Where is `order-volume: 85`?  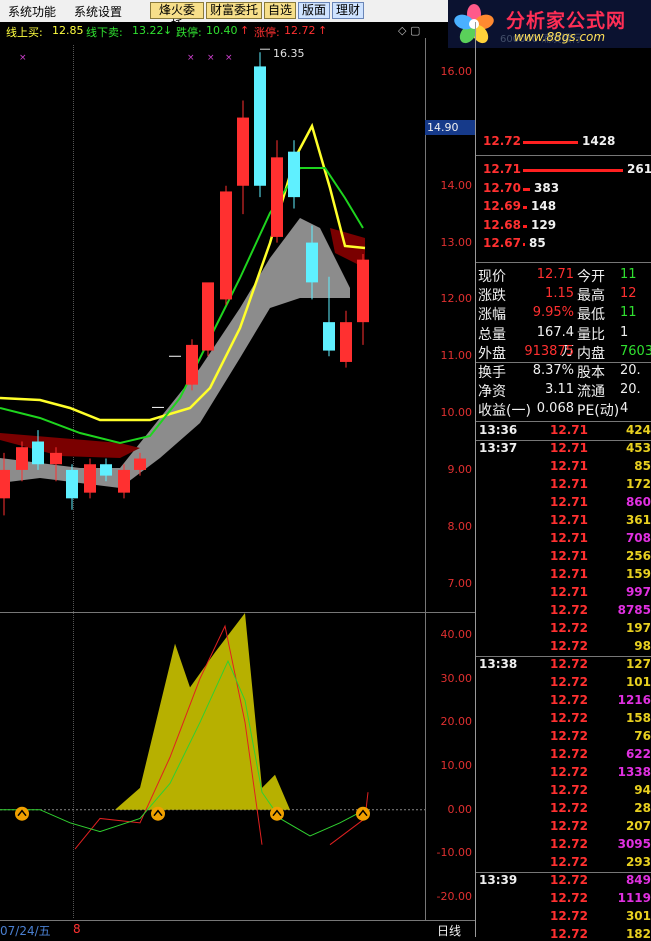
order-volume: 85 is located at coordinates (537, 243).